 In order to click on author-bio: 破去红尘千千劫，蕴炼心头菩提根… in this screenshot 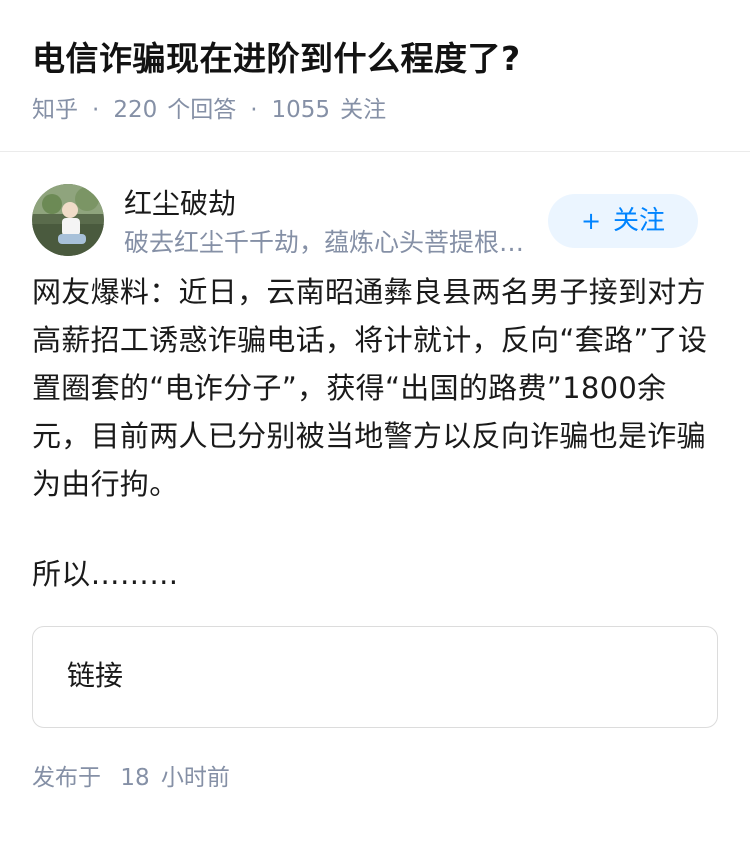, I will do `click(324, 242)`.